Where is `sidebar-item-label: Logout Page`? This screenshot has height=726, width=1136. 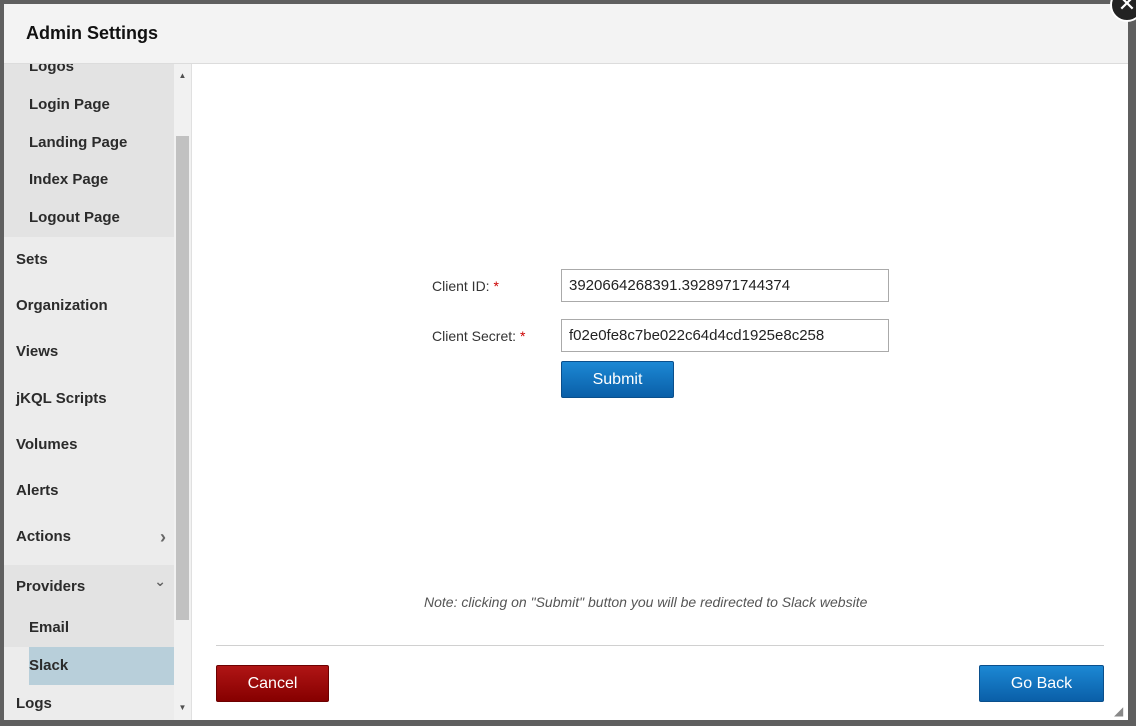
sidebar-item-label: Logout Page is located at coordinates (74, 217).